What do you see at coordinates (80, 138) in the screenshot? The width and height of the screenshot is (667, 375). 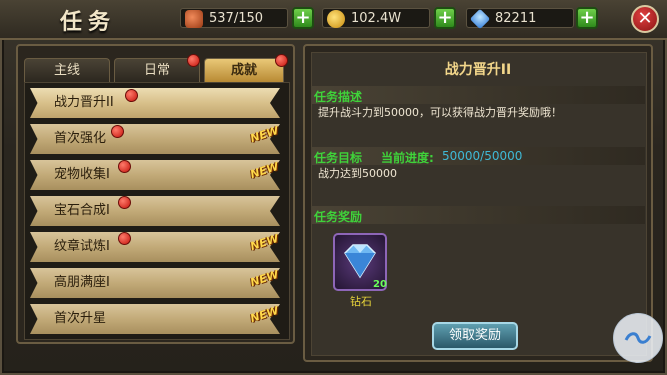 I see `task-label: 首次强化` at bounding box center [80, 138].